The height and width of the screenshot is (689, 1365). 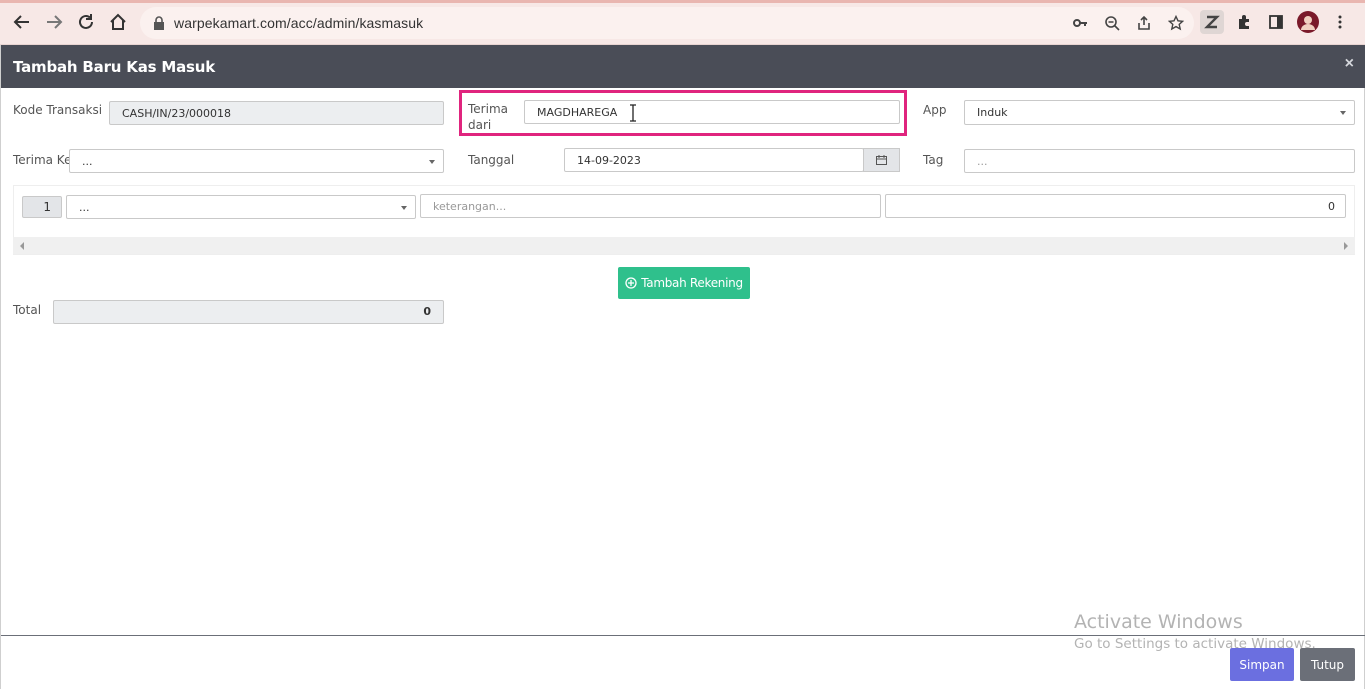 I want to click on browser-toolbar: warpekamart.com/acc/admin/kasmasuk, so click(x=682, y=22).